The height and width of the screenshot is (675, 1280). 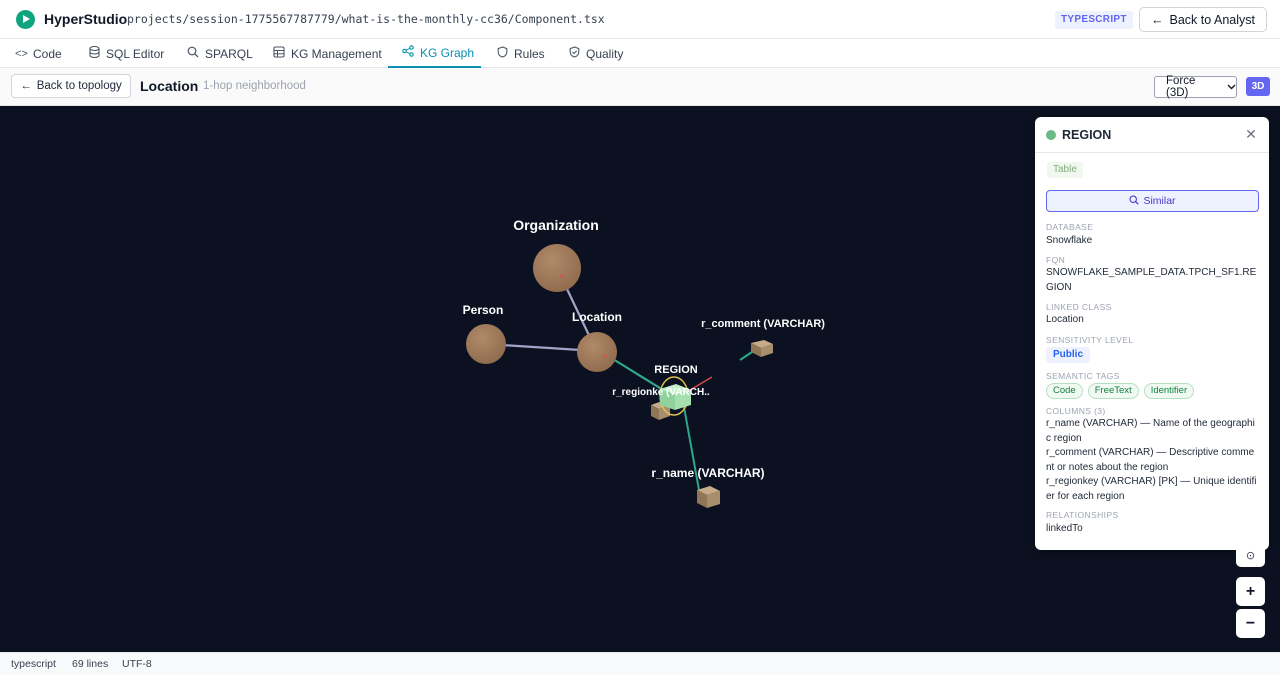 What do you see at coordinates (1212, 19) in the screenshot?
I see `back-to-analyst-label: Back to Analyst` at bounding box center [1212, 19].